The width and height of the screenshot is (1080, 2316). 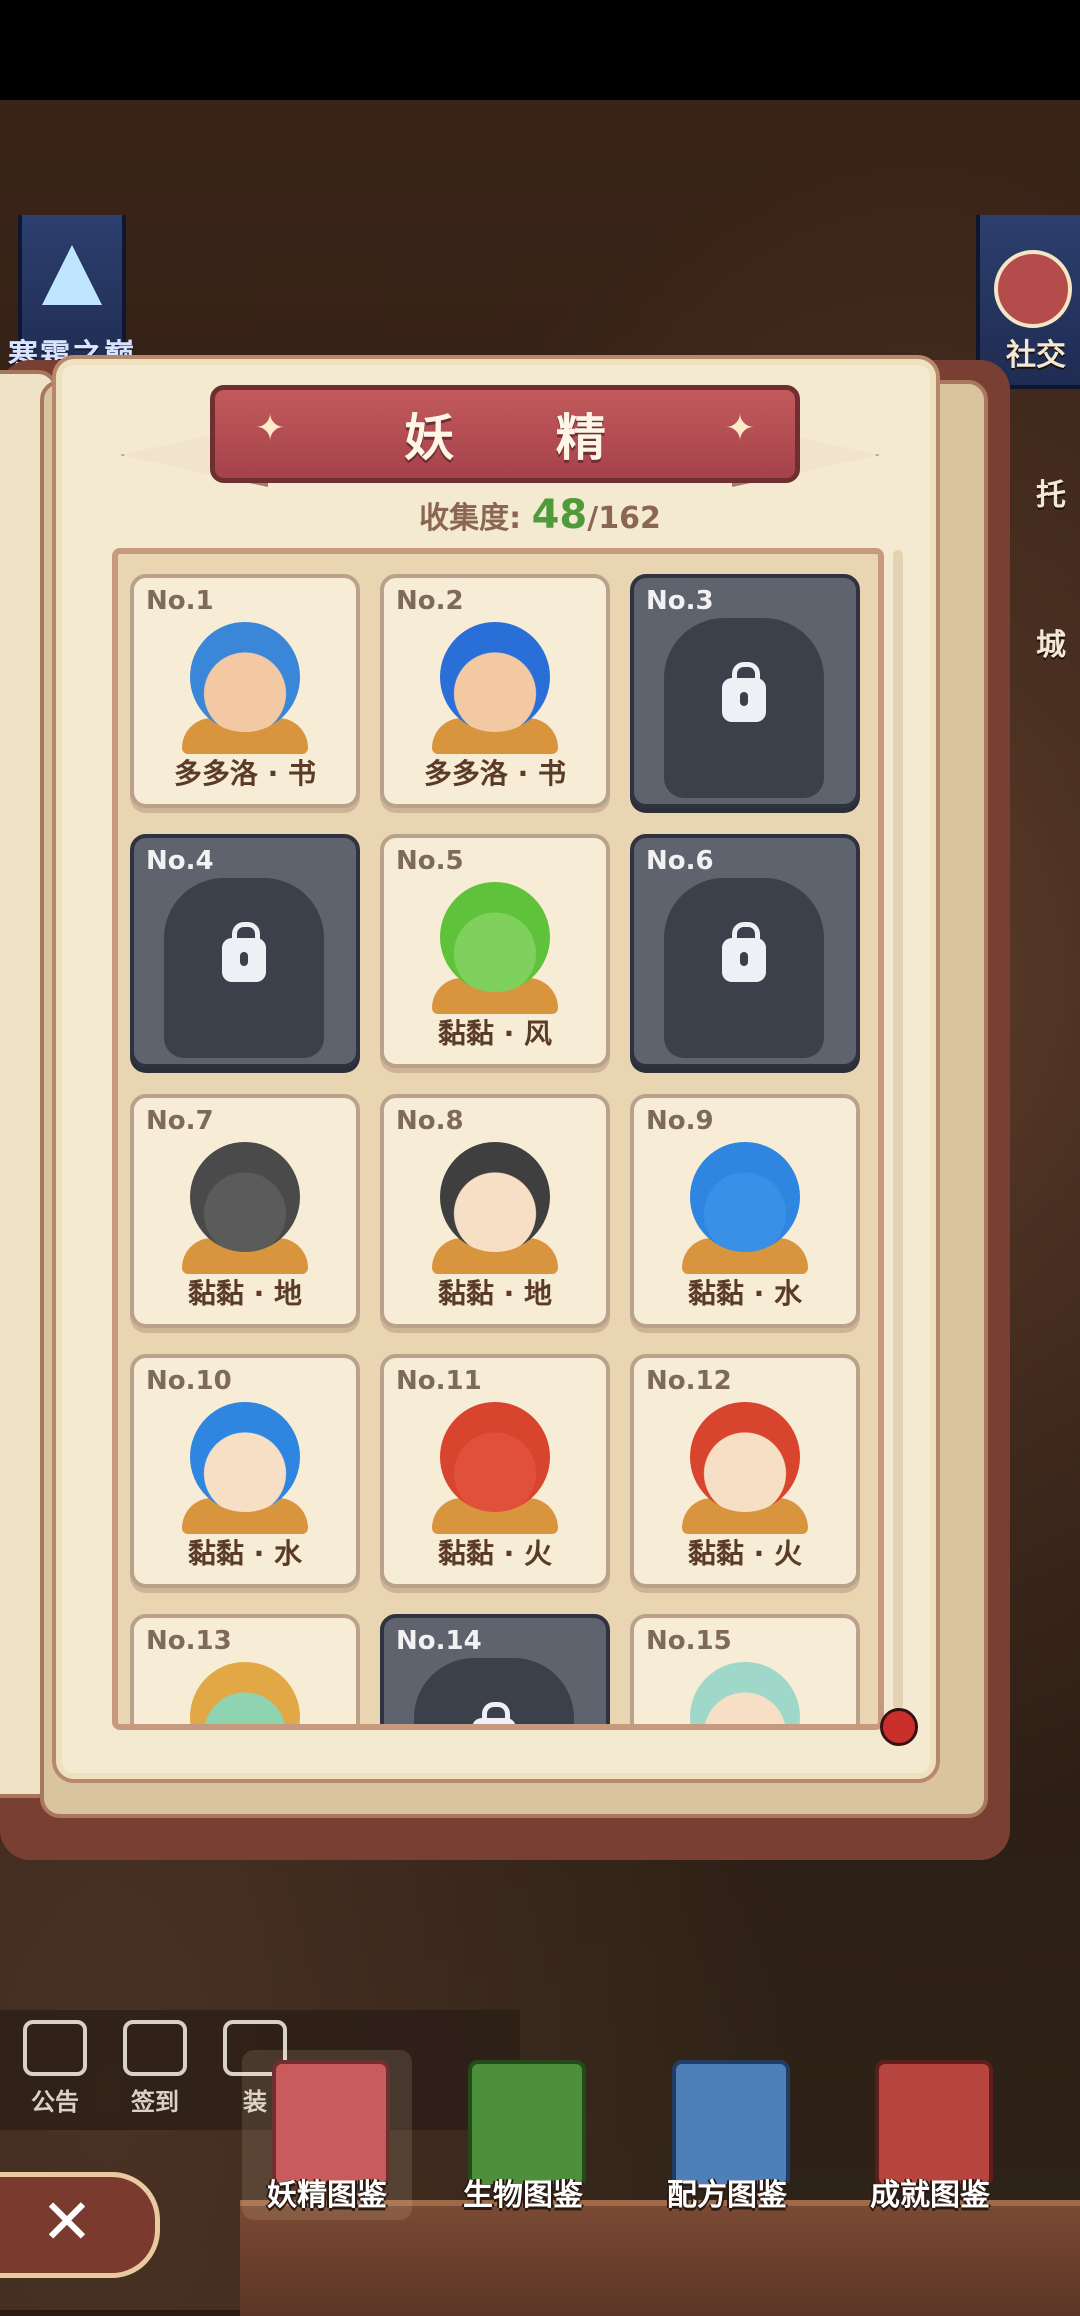 What do you see at coordinates (680, 601) in the screenshot?
I see `fairy-number: No.3` at bounding box center [680, 601].